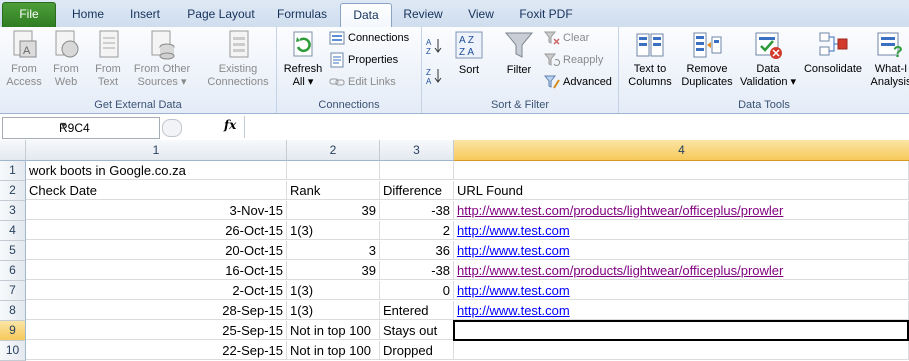 The width and height of the screenshot is (909, 361). Describe the element at coordinates (435, 46) in the screenshot. I see `sort-a-to-z-button: AZ` at that location.